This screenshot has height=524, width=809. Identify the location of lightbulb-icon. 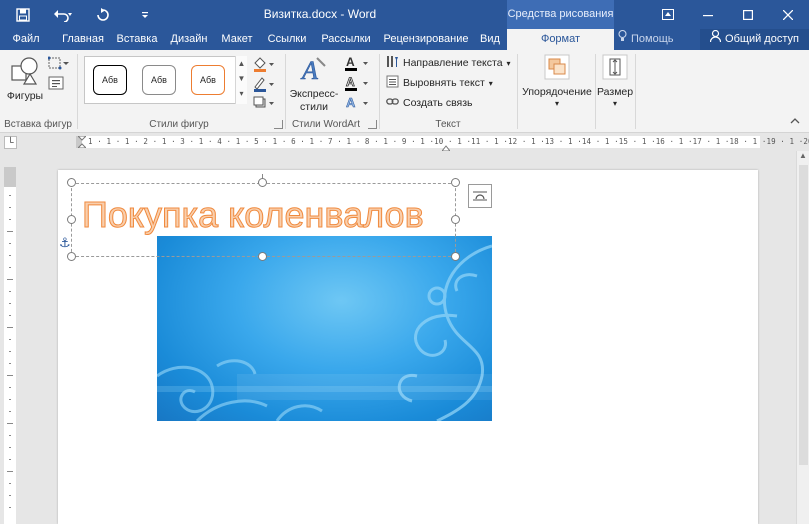
(622, 39).